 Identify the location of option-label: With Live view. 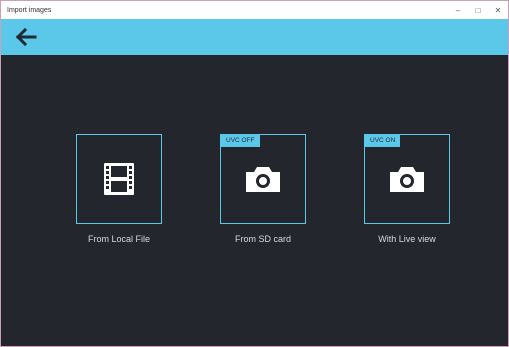
(407, 239).